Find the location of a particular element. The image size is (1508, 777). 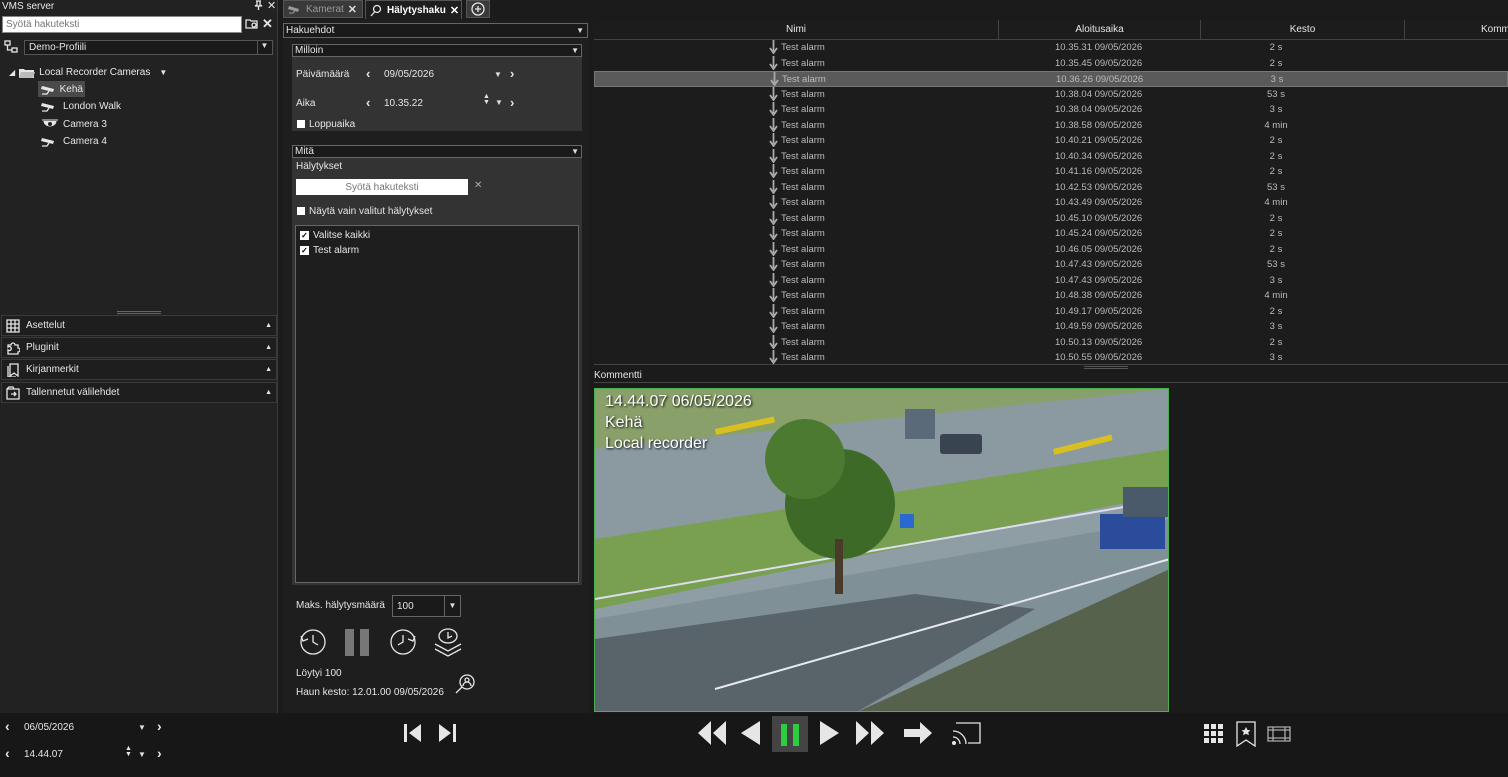

fast-rewind-button is located at coordinates (712, 733).